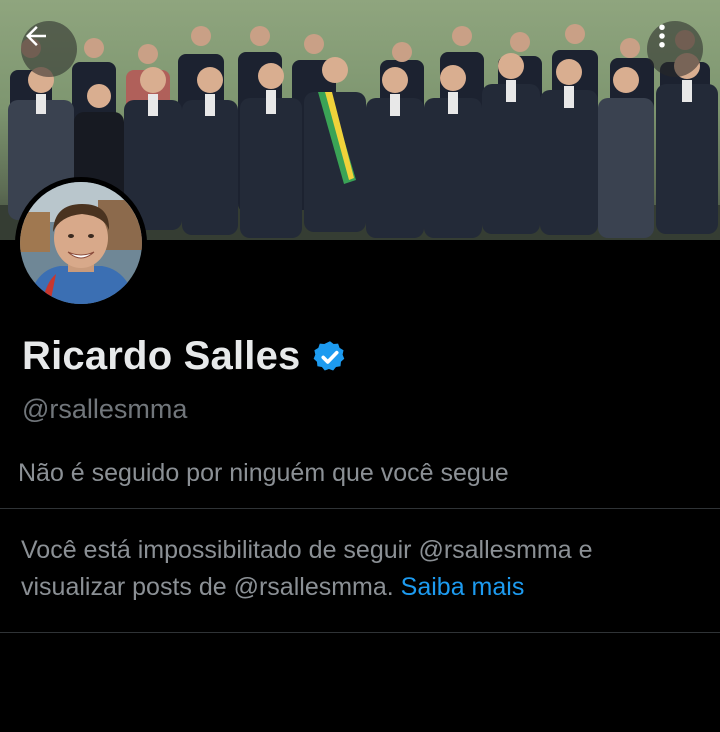 The width and height of the screenshot is (720, 732). Describe the element at coordinates (49, 49) in the screenshot. I see `back-button` at that location.